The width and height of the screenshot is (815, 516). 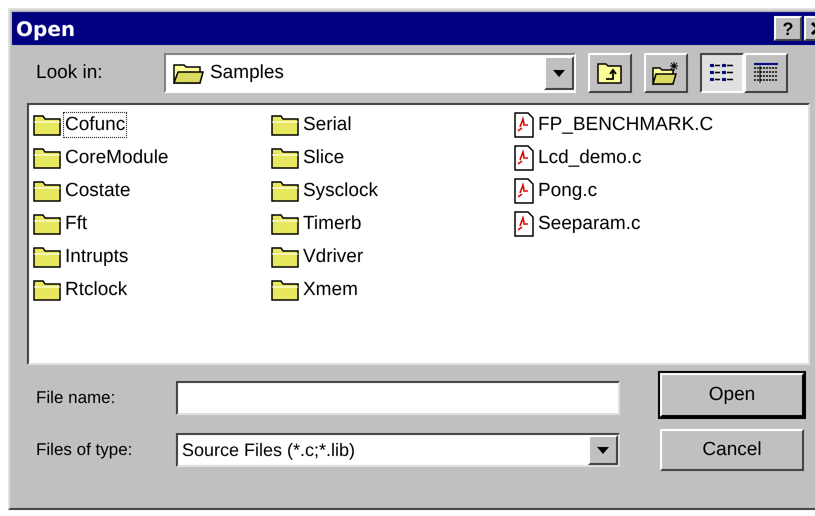 I want to click on file-type-label: Files of type:, so click(x=85, y=450).